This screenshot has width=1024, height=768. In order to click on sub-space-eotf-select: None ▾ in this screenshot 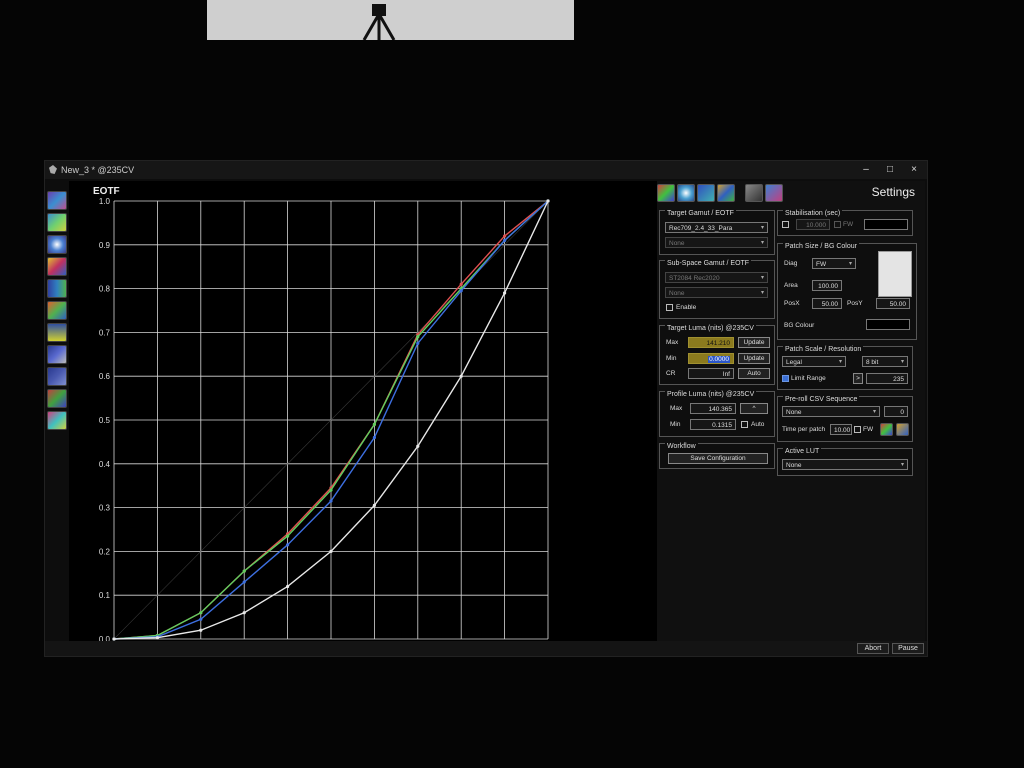, I will do `click(716, 292)`.